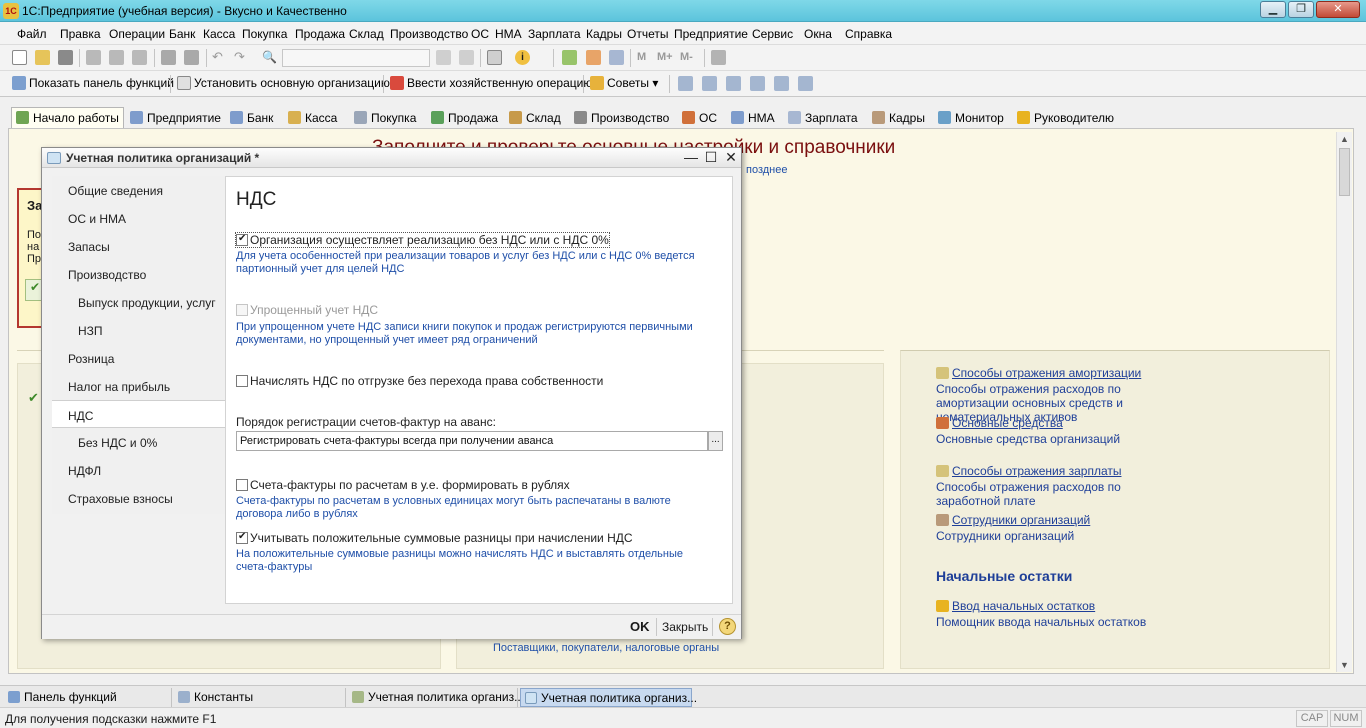 The image size is (1366, 728). Describe the element at coordinates (685, 627) in the screenshot. I see `close-button: Закрыть` at that location.